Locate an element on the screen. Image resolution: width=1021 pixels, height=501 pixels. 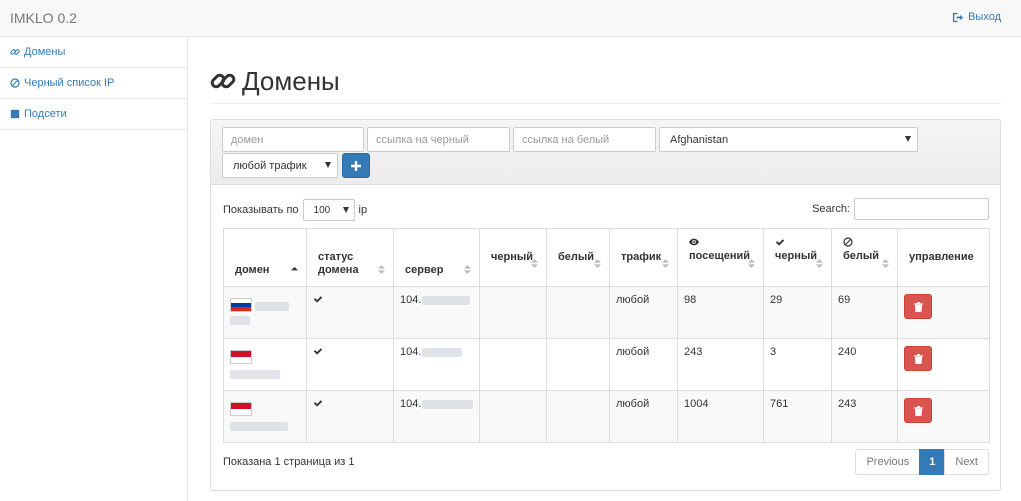
column-header-black-link: черный is located at coordinates (513, 257).